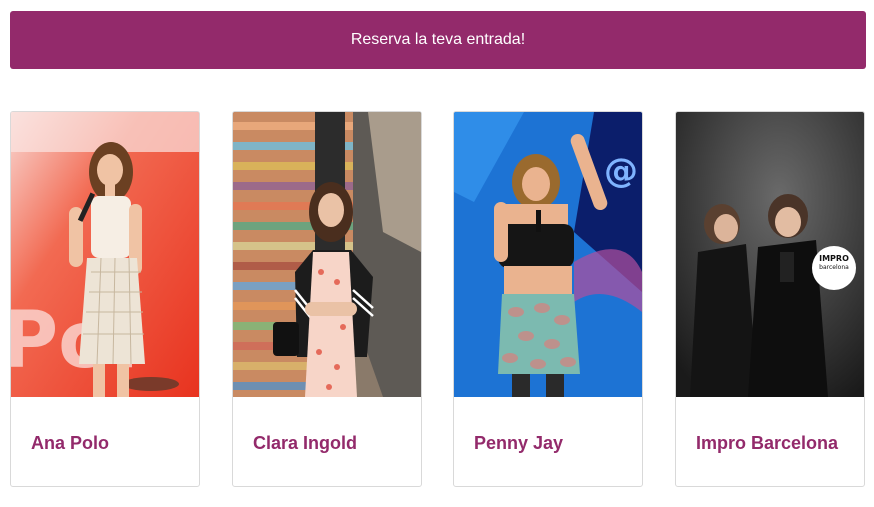  I want to click on book-tickets-button: Reserva la teva entrada!, so click(438, 40).